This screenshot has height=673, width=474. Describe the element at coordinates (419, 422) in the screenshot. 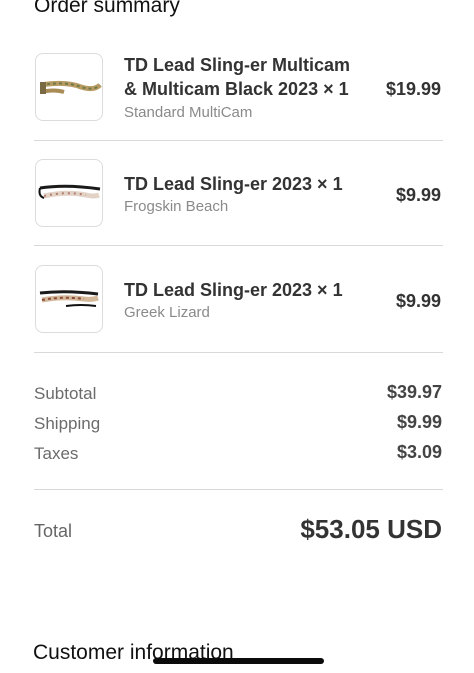

I see `shipping-value: $9.99` at that location.